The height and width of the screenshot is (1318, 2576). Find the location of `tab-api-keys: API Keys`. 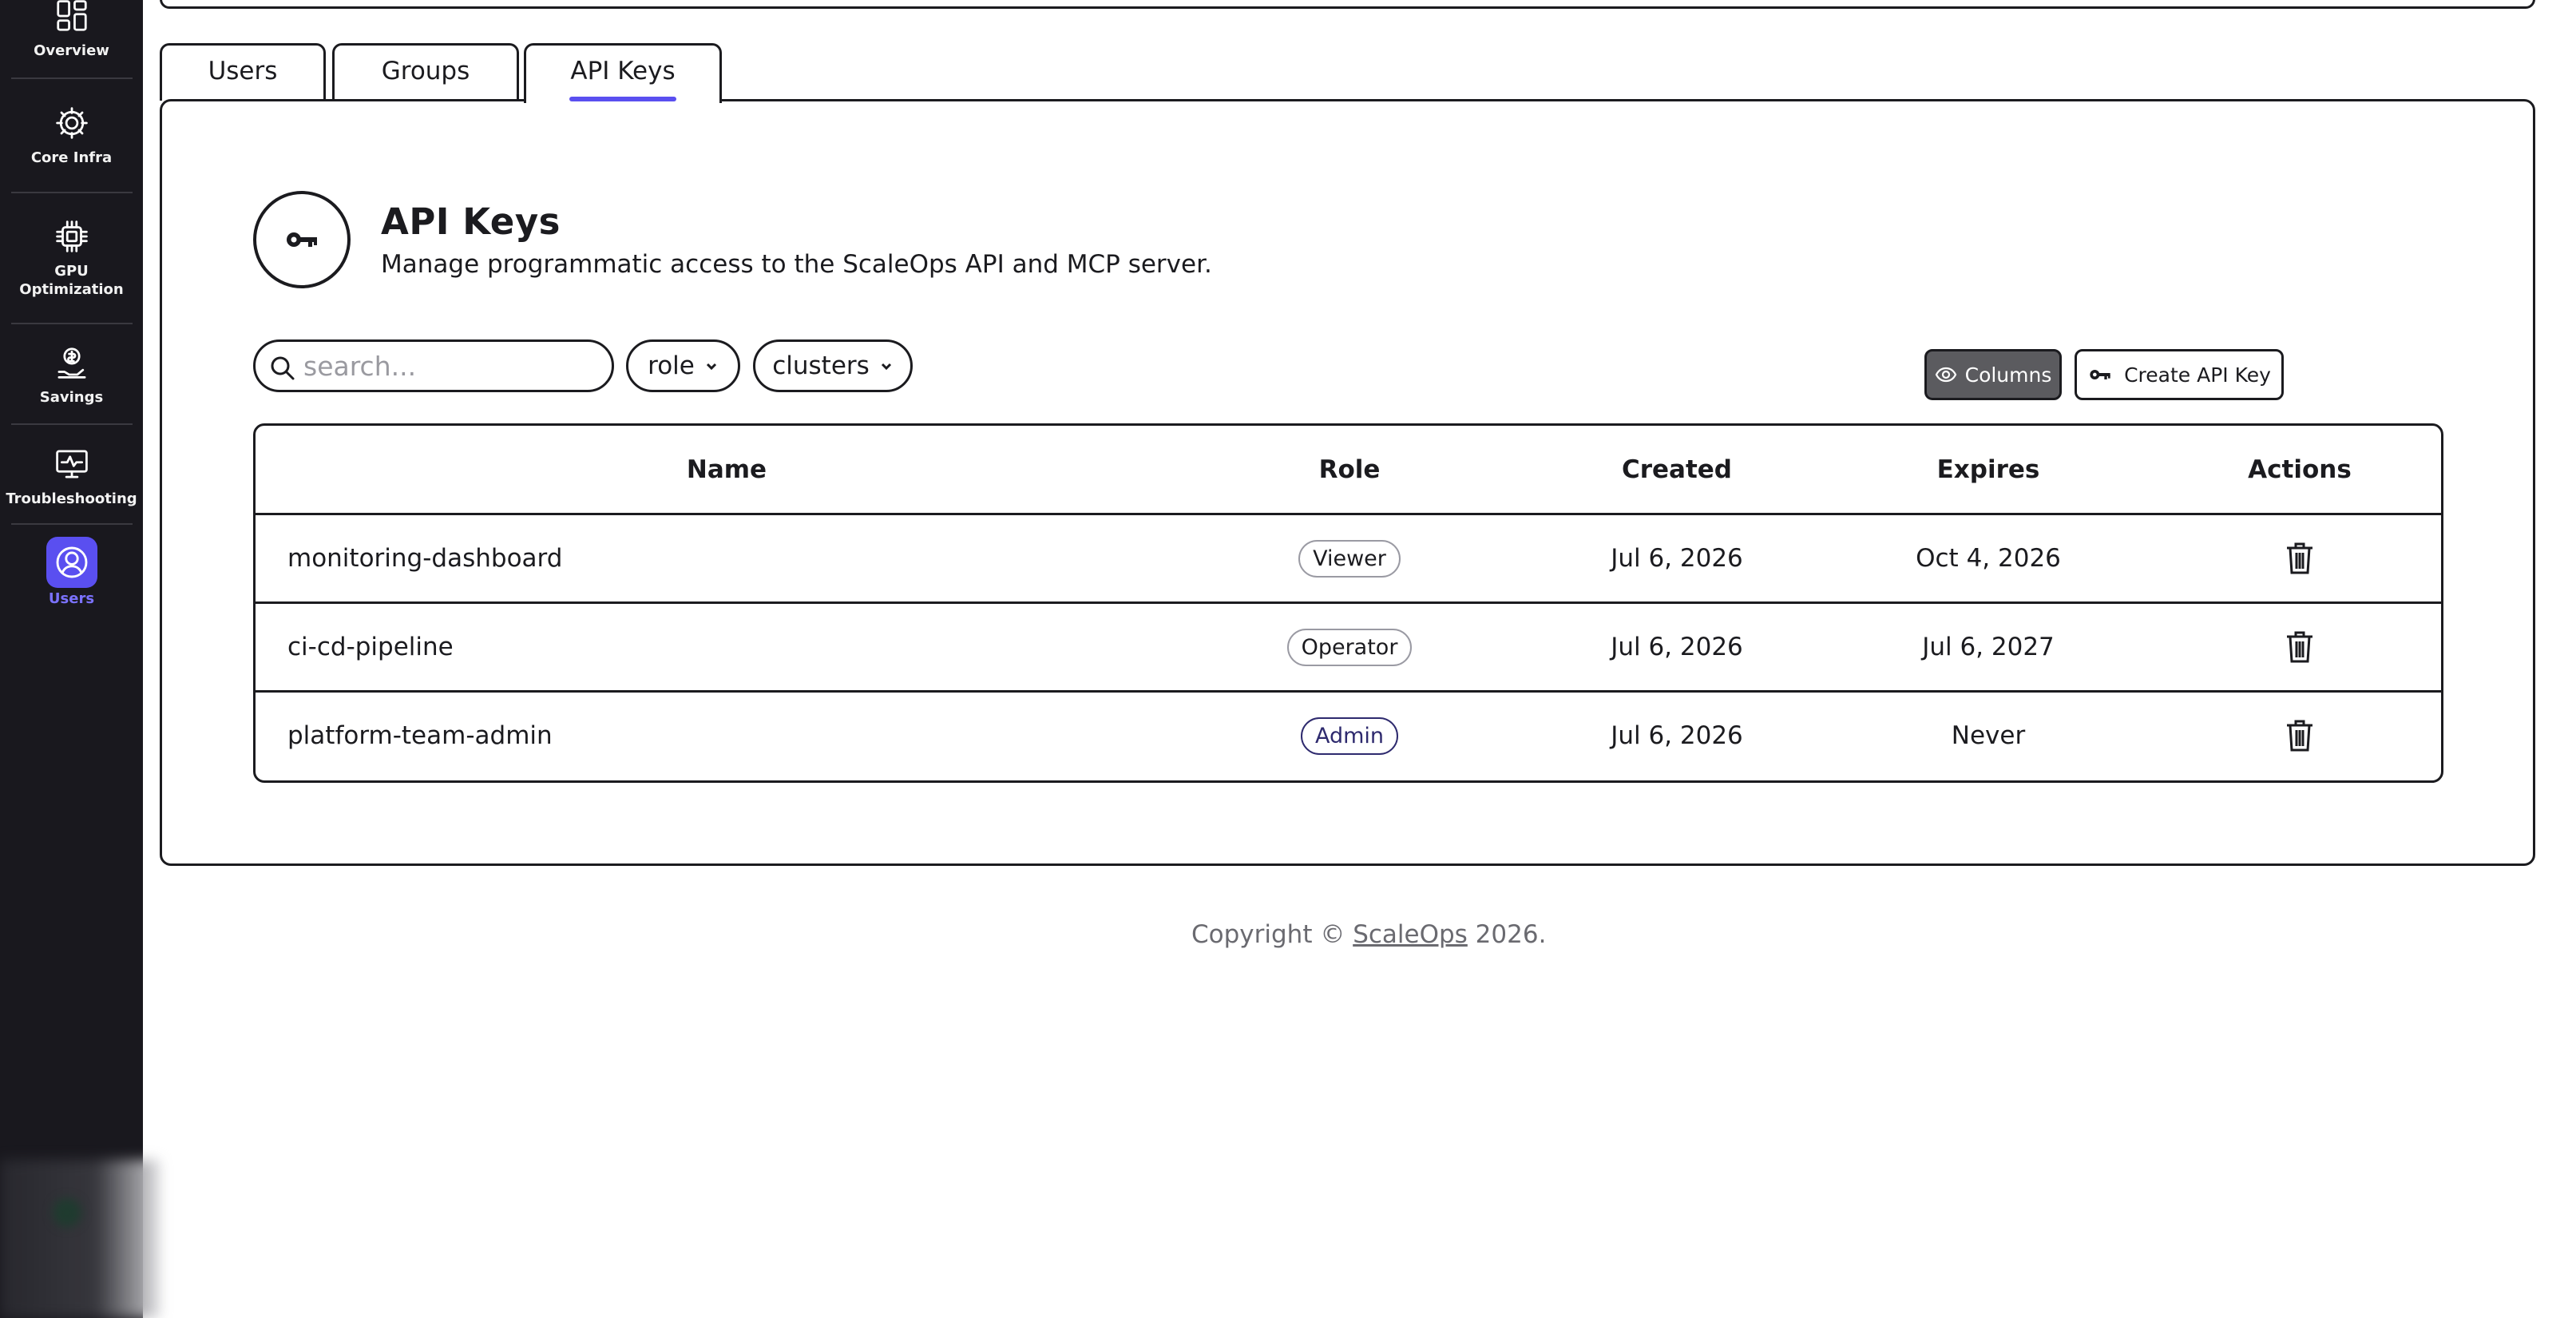

tab-api-keys: API Keys is located at coordinates (623, 73).